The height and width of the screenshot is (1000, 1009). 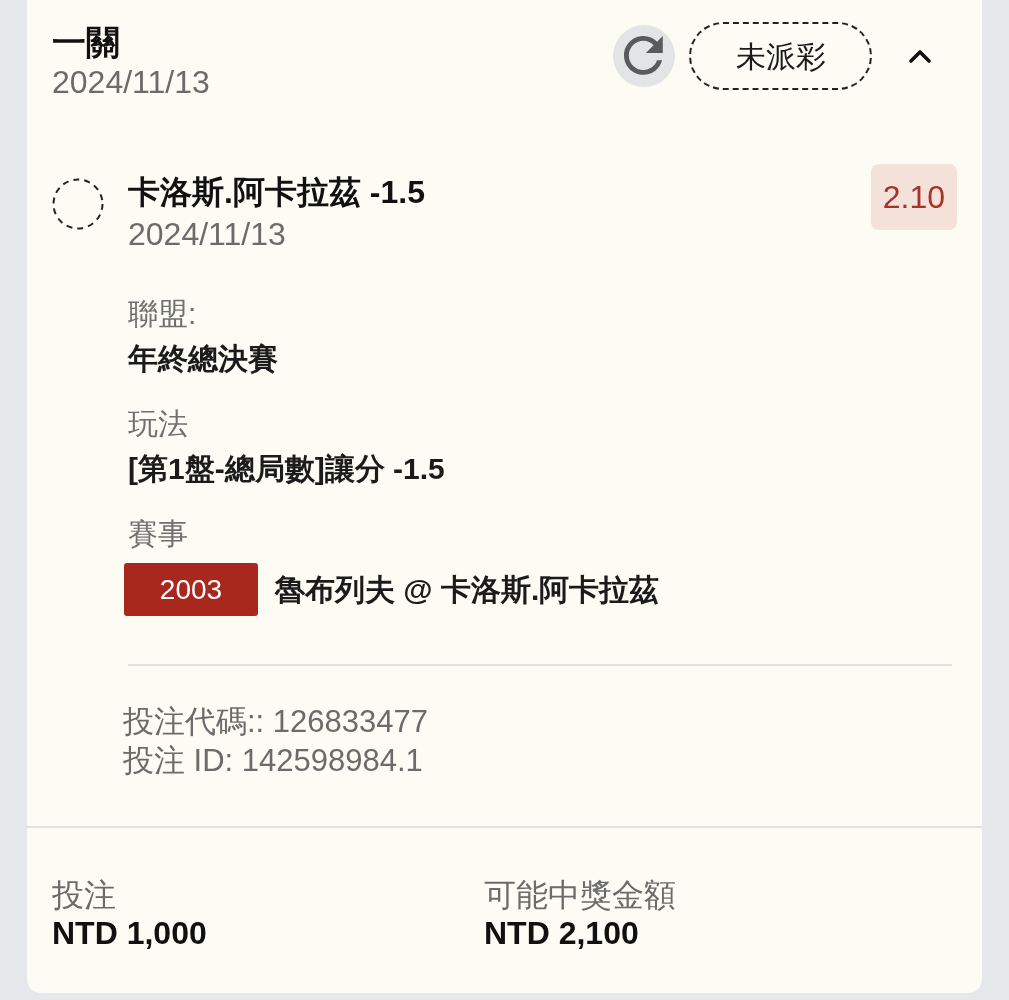 What do you see at coordinates (644, 56) in the screenshot?
I see `refresh-icon` at bounding box center [644, 56].